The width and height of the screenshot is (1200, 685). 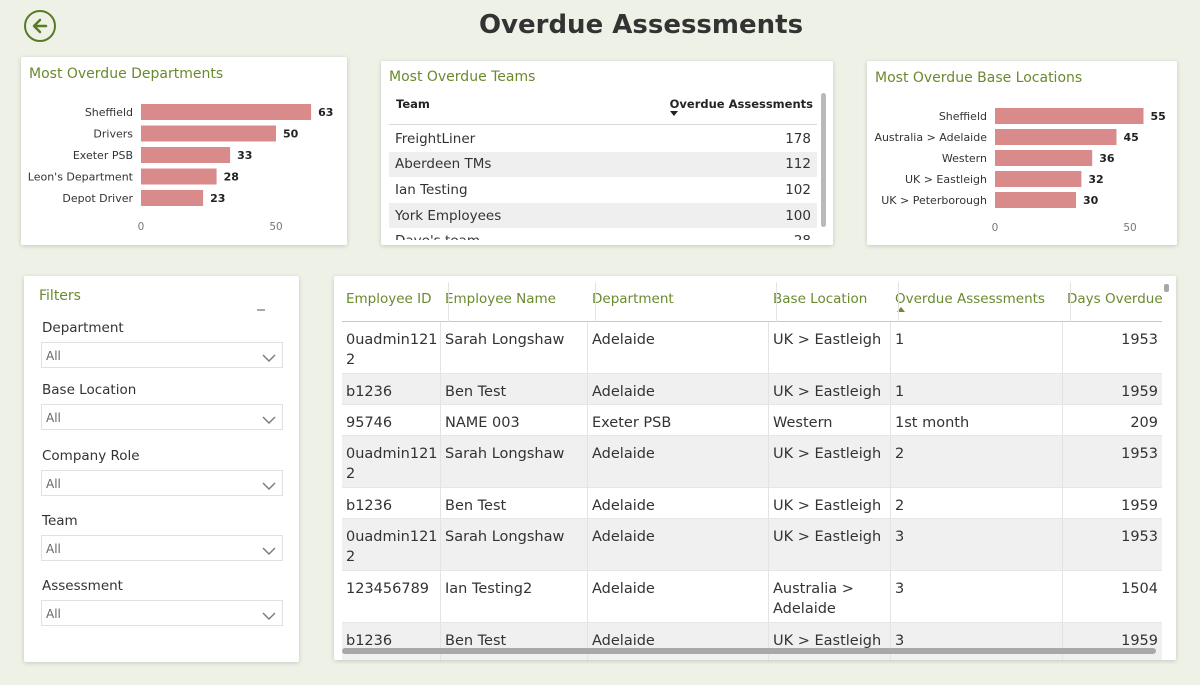 What do you see at coordinates (435, 138) in the screenshot?
I see `team-name: FreightLiner` at bounding box center [435, 138].